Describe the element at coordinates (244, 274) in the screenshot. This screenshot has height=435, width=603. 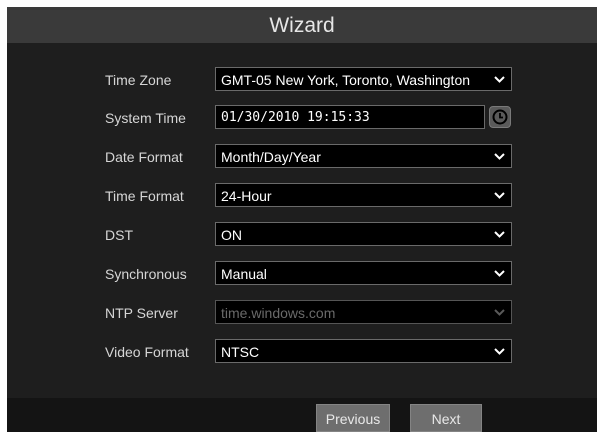
I see `synchronous-value: Manual` at that location.